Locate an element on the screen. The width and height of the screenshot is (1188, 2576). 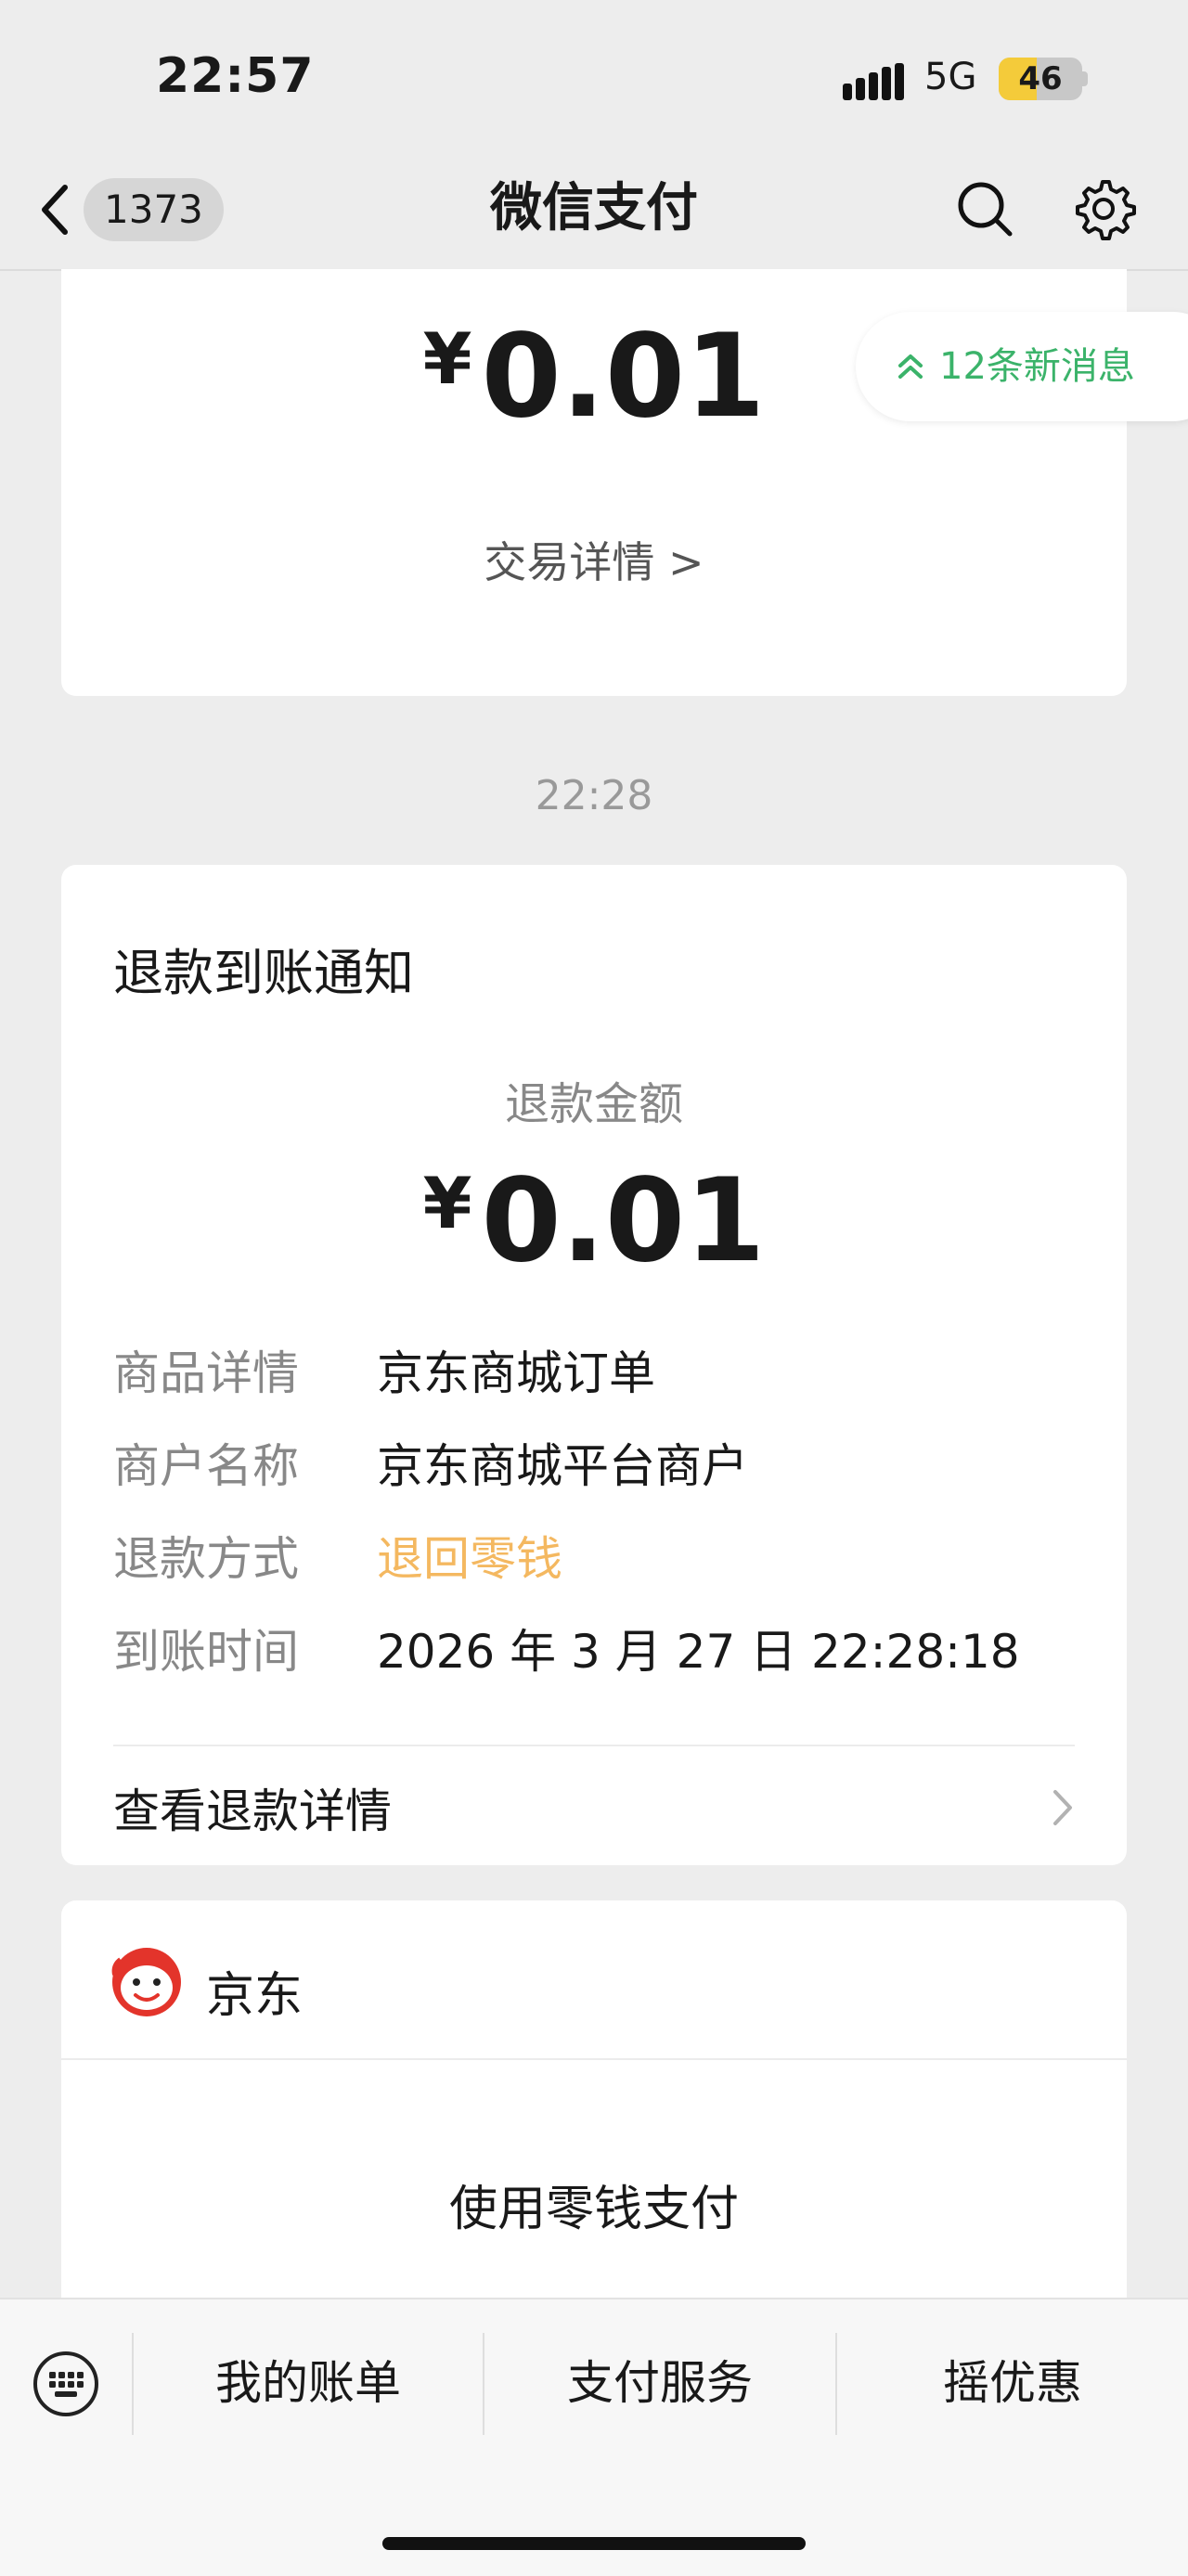
battery-level: 46 is located at coordinates (1040, 78).